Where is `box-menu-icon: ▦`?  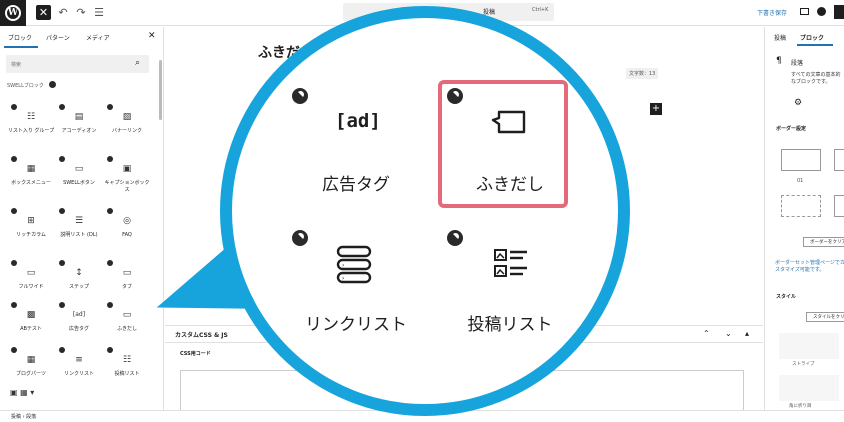 box-menu-icon: ▦ is located at coordinates (31, 169).